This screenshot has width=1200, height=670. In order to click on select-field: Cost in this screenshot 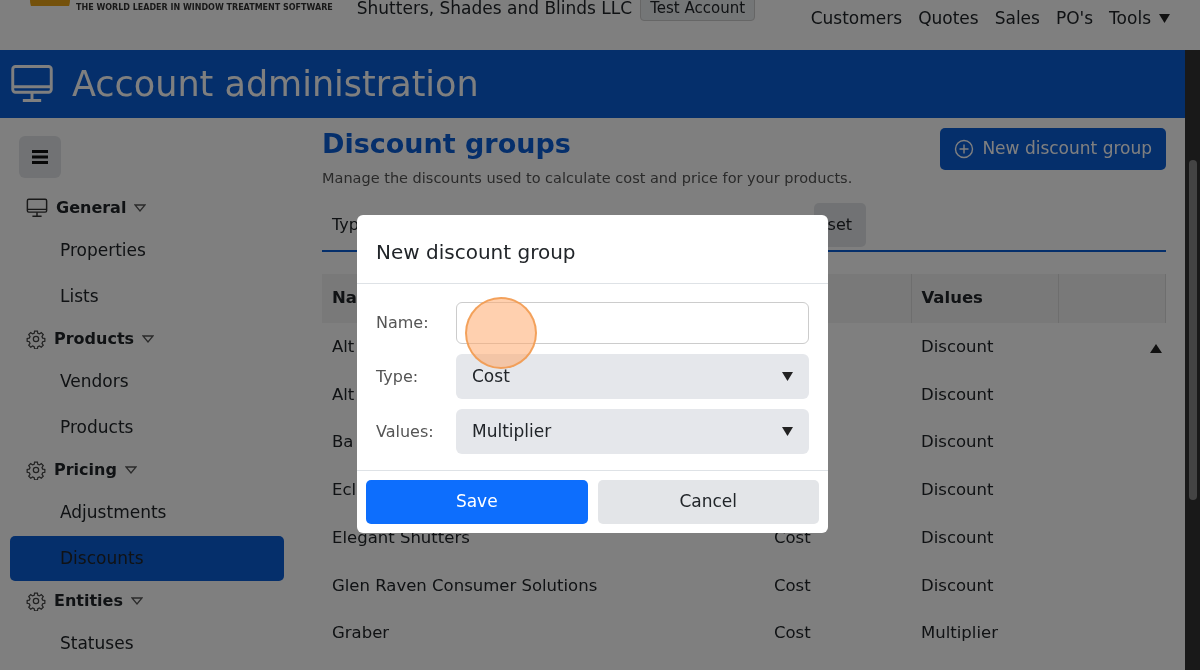, I will do `click(632, 376)`.